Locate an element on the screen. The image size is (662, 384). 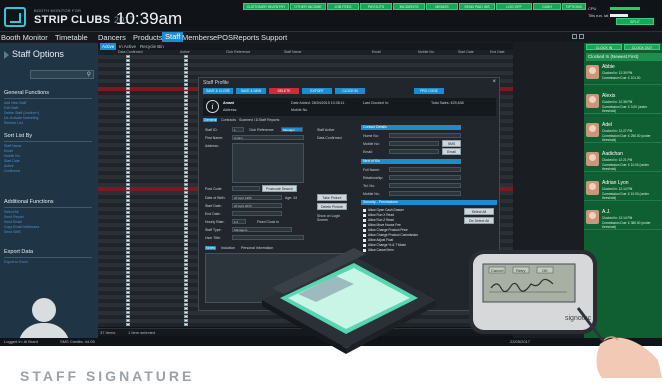
delete-picture-button: Delete Picture is located at coordinates (332, 206).